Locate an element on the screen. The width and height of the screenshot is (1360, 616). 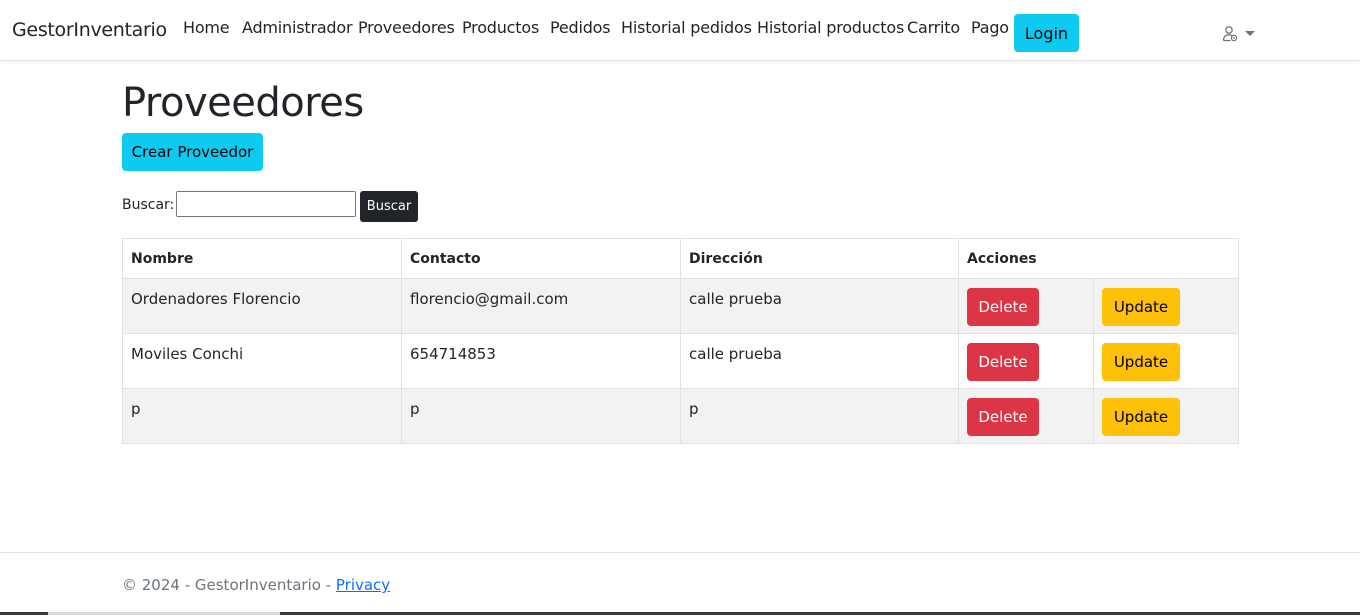
nav-link-historial-pedidos: Historial pedidos is located at coordinates (686, 27).